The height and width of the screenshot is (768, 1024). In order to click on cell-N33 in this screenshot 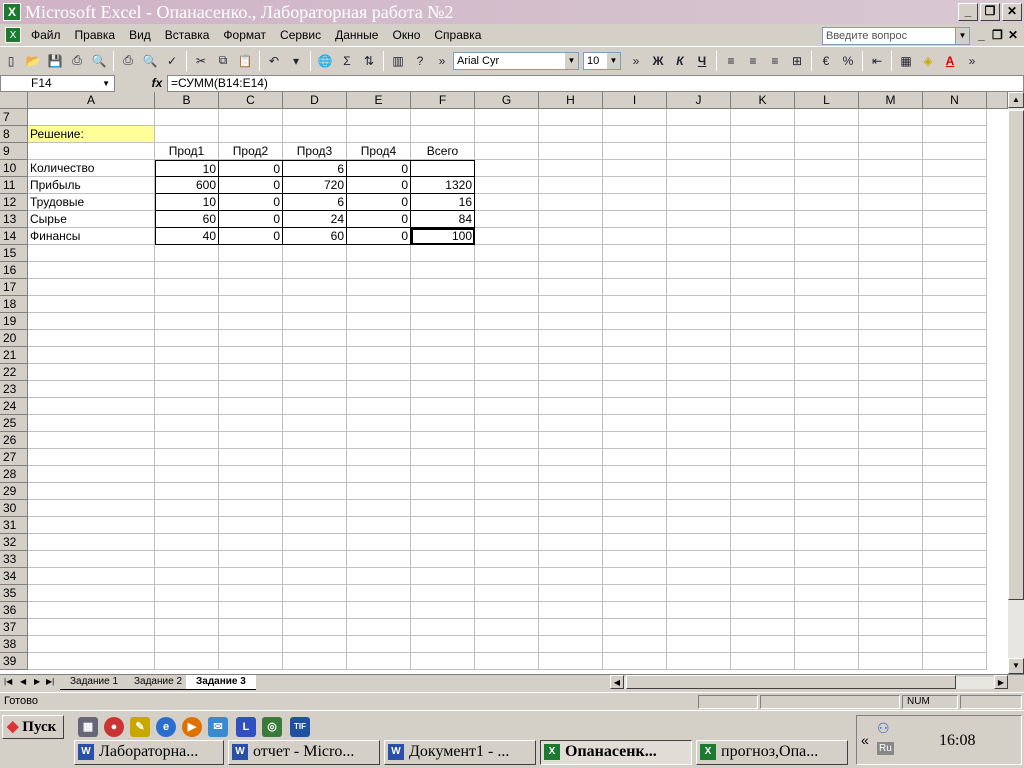, I will do `click(955, 559)`.